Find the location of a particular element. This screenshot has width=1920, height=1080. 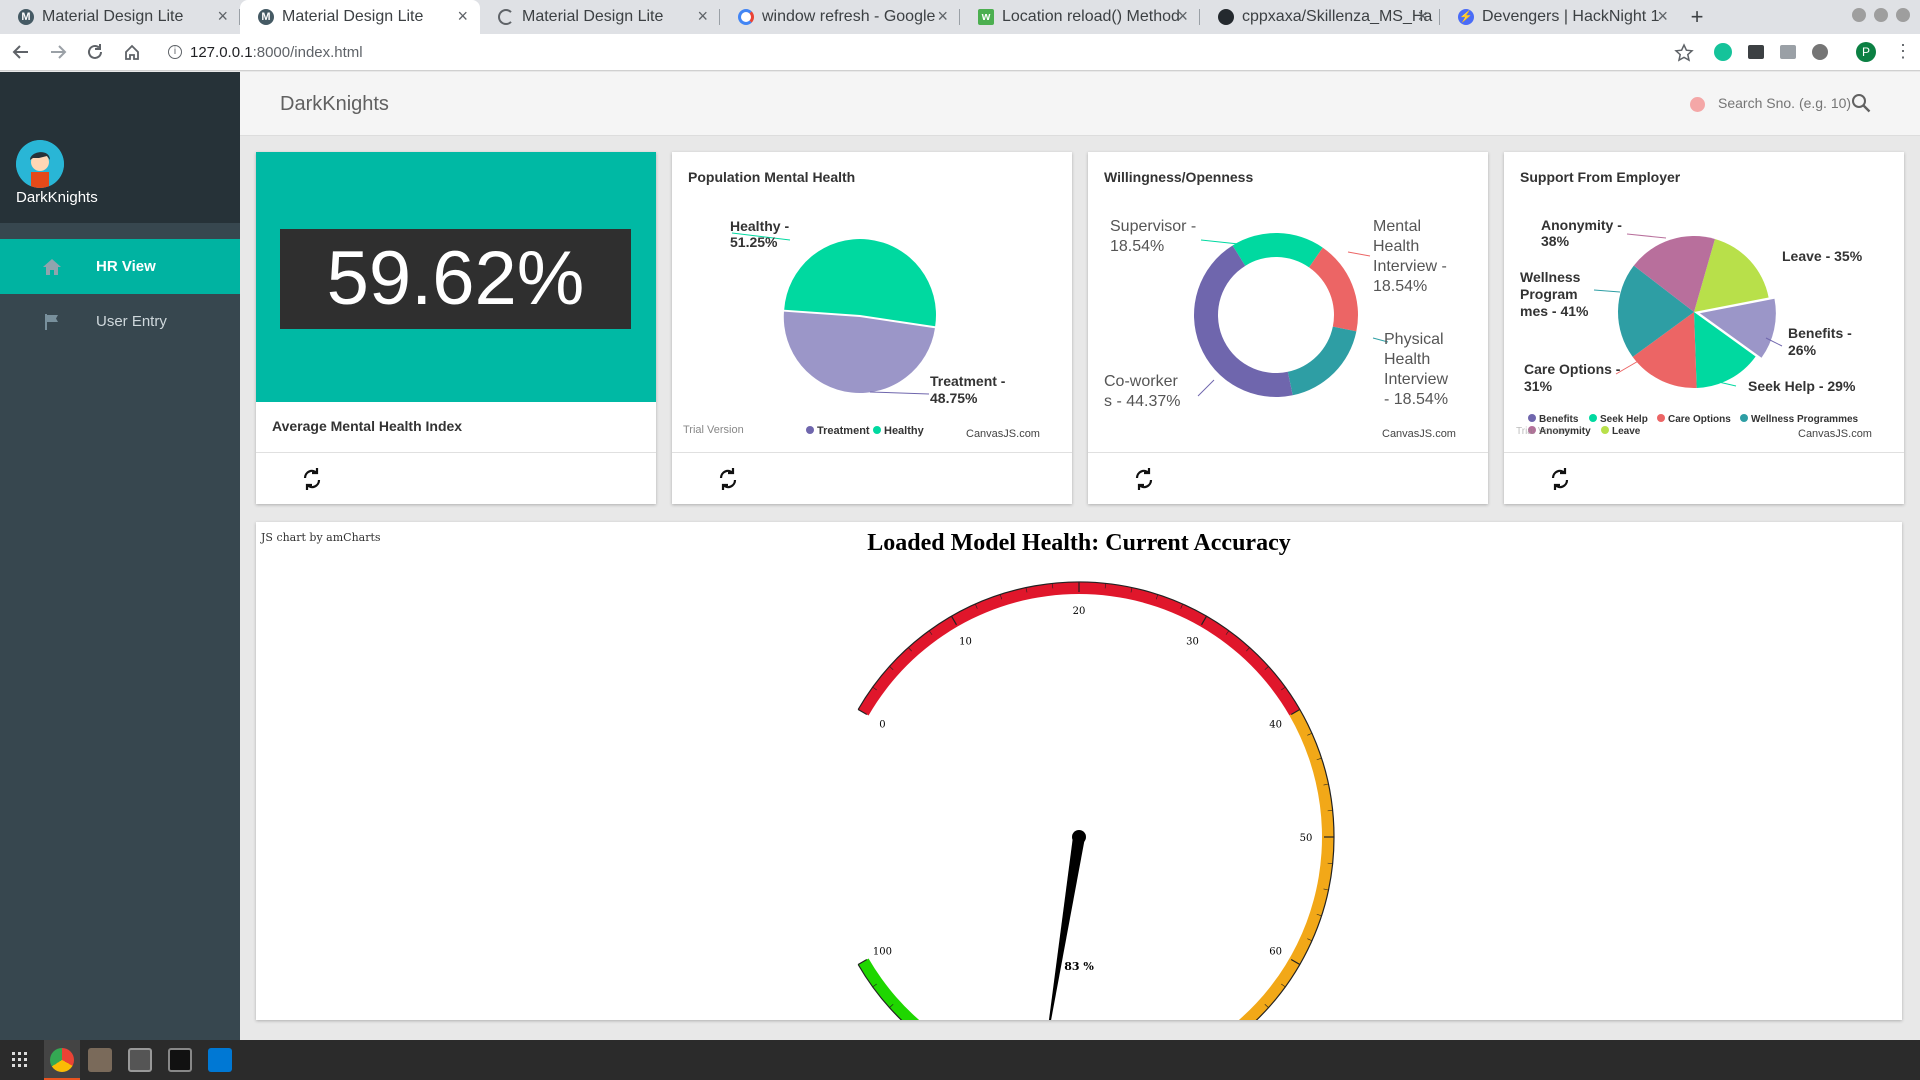

data-label-anonymity-value: 38% is located at coordinates (1555, 241).